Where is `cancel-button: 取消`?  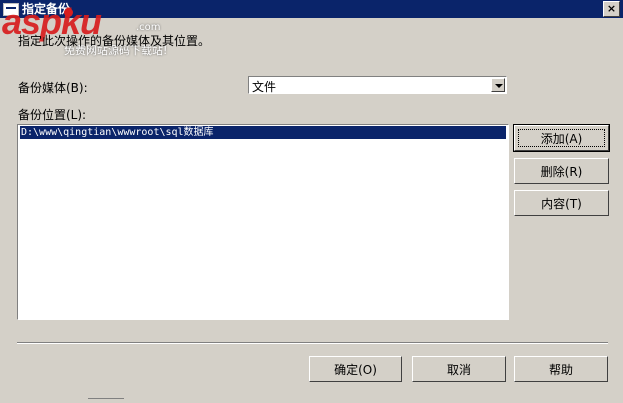 cancel-button: 取消 is located at coordinates (459, 369).